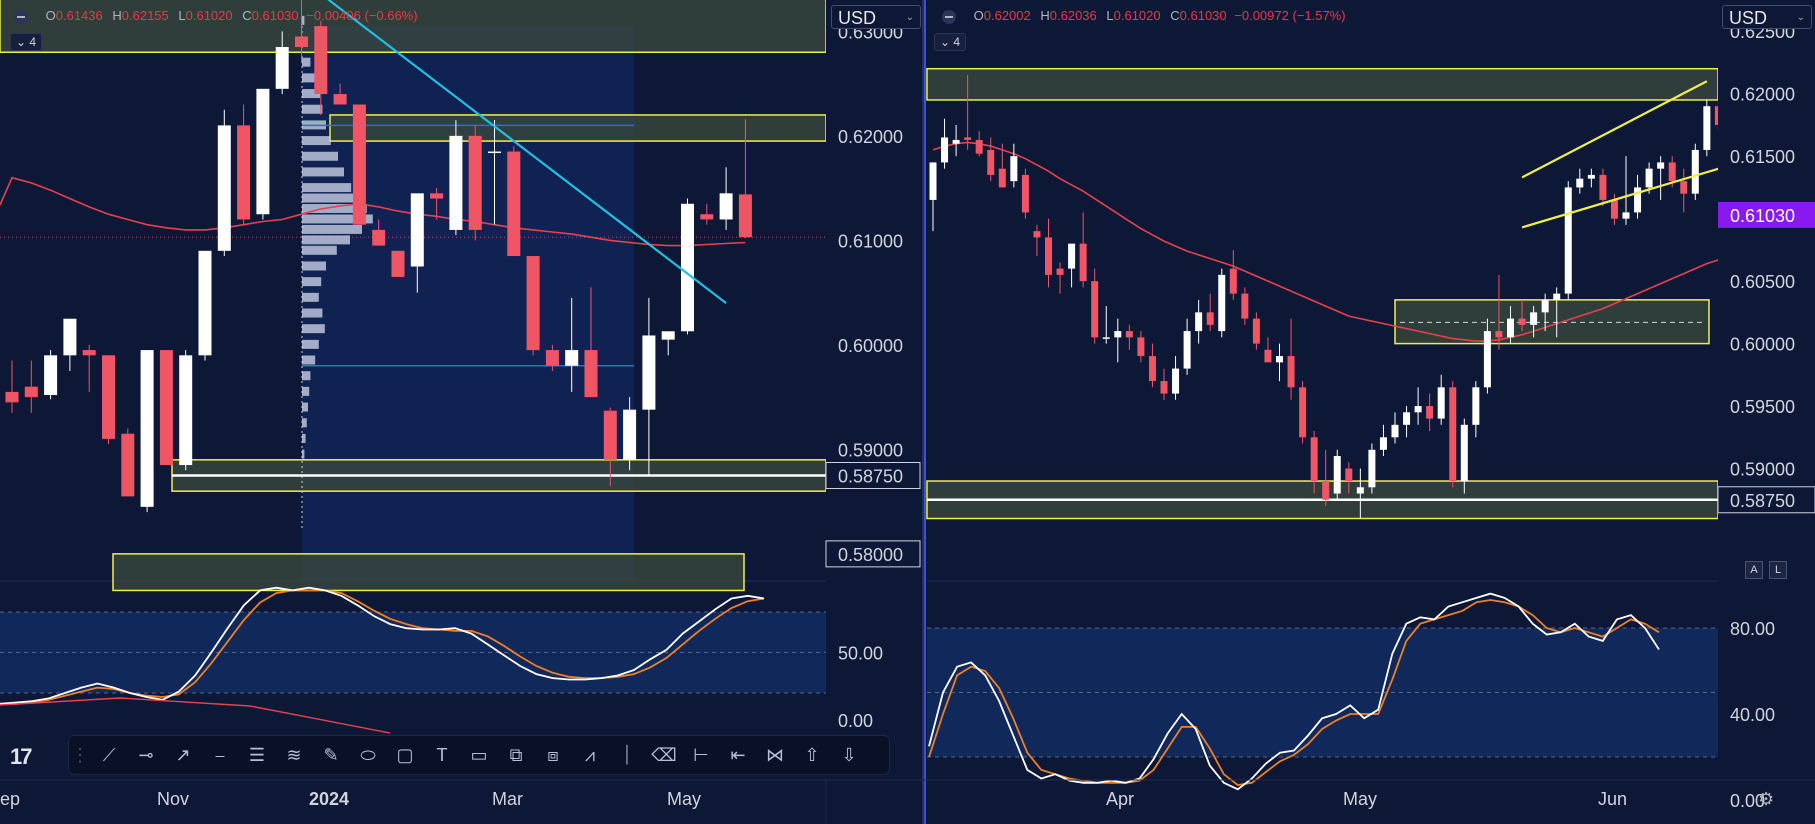  I want to click on fib-icon: ⋈, so click(775, 755).